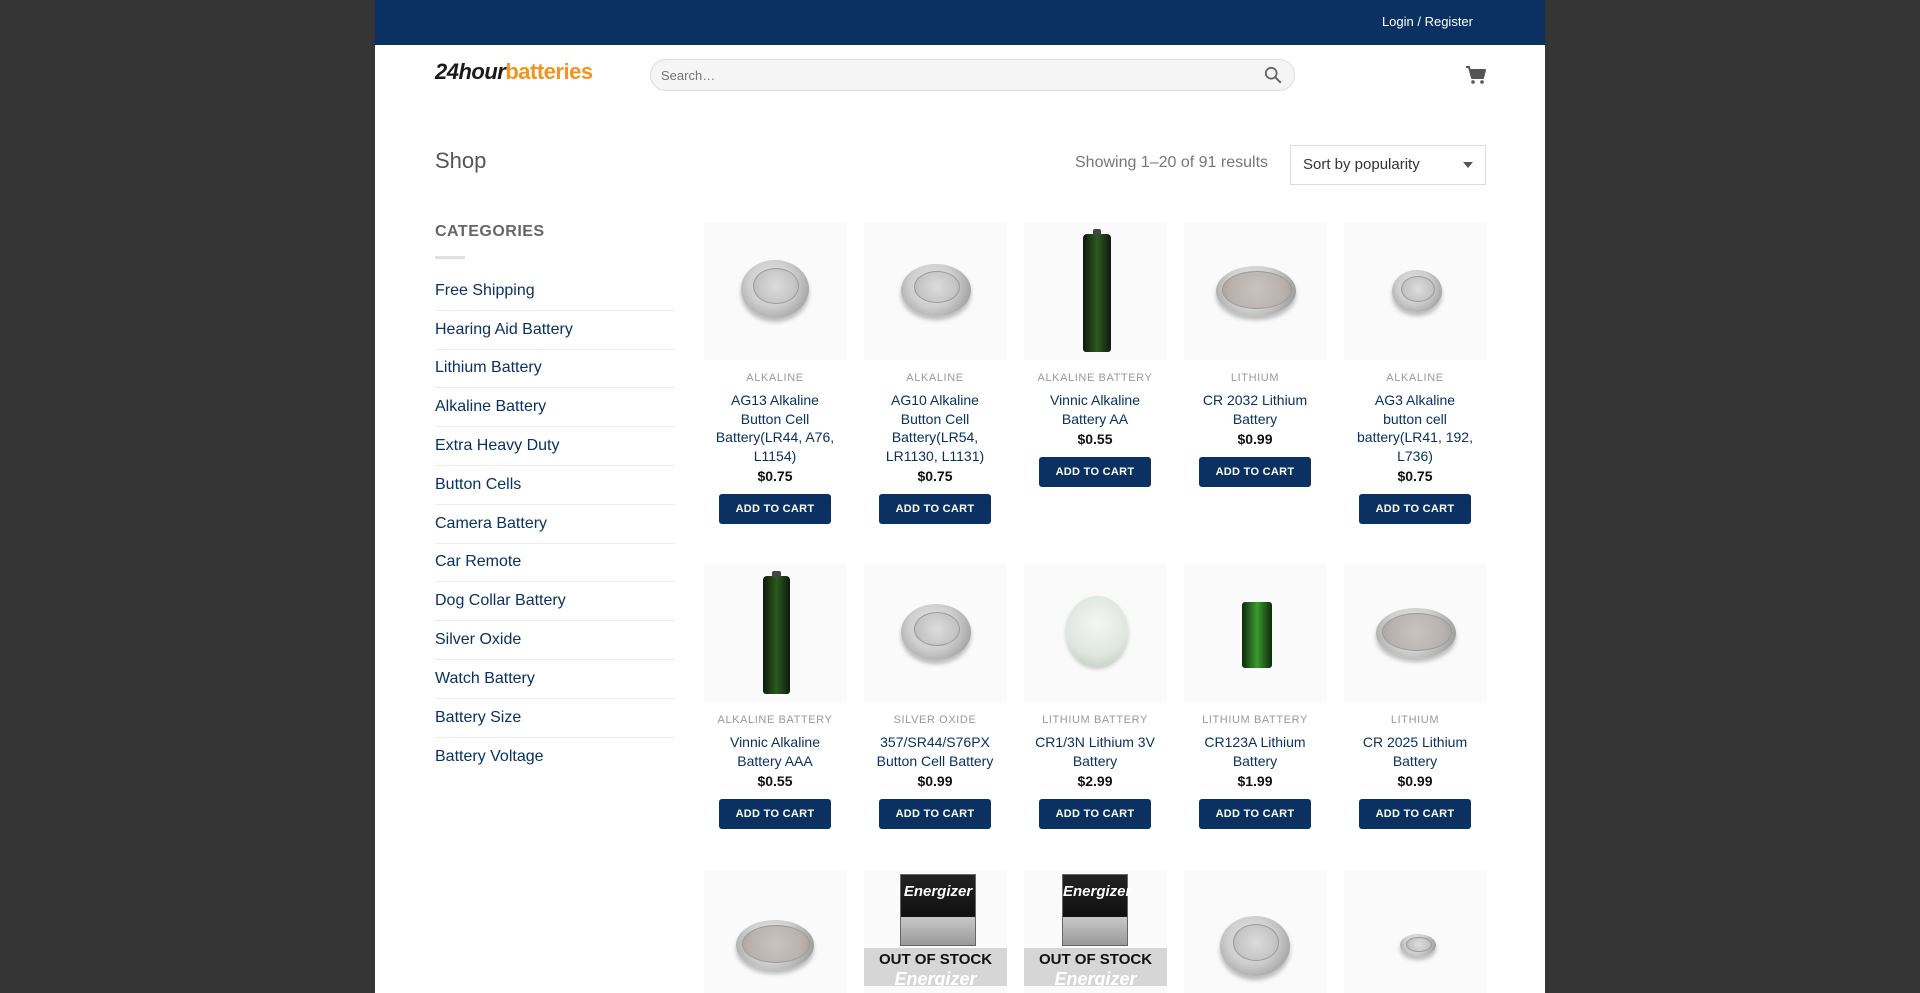  Describe the element at coordinates (1095, 781) in the screenshot. I see `product-price: $2.99` at that location.